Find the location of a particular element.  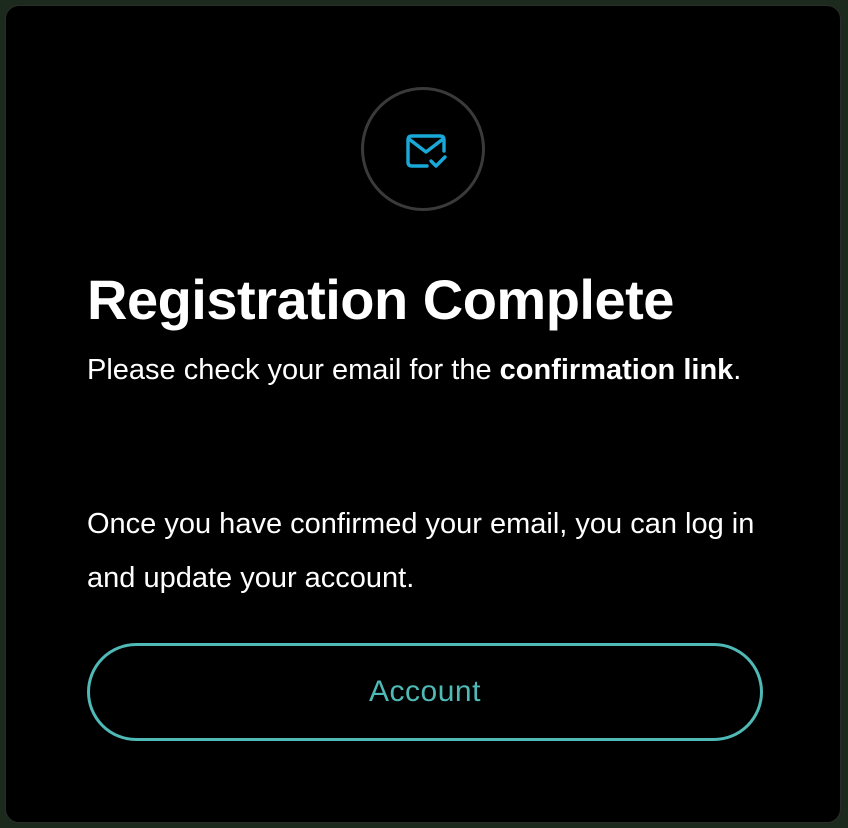

account-button: Account is located at coordinates (425, 692).